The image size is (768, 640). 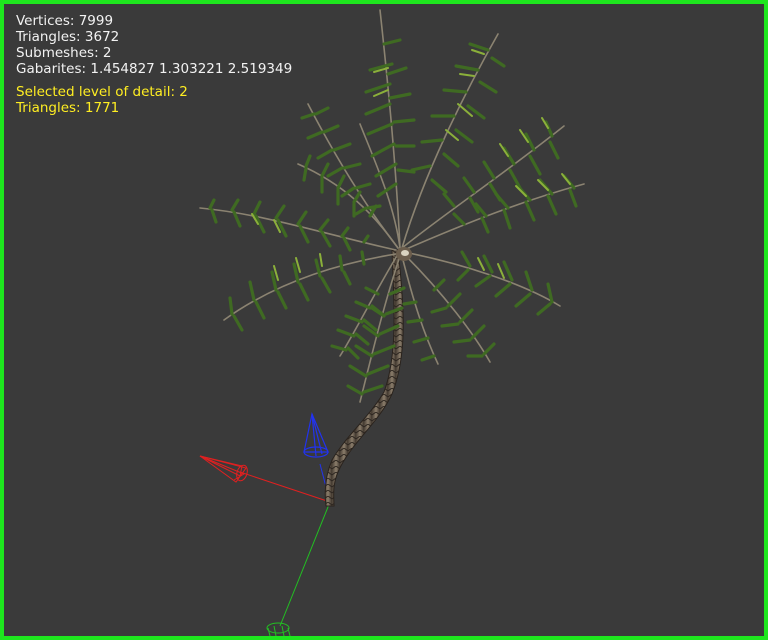 I want to click on triangles-stat: Triangles: 3672, so click(x=68, y=37).